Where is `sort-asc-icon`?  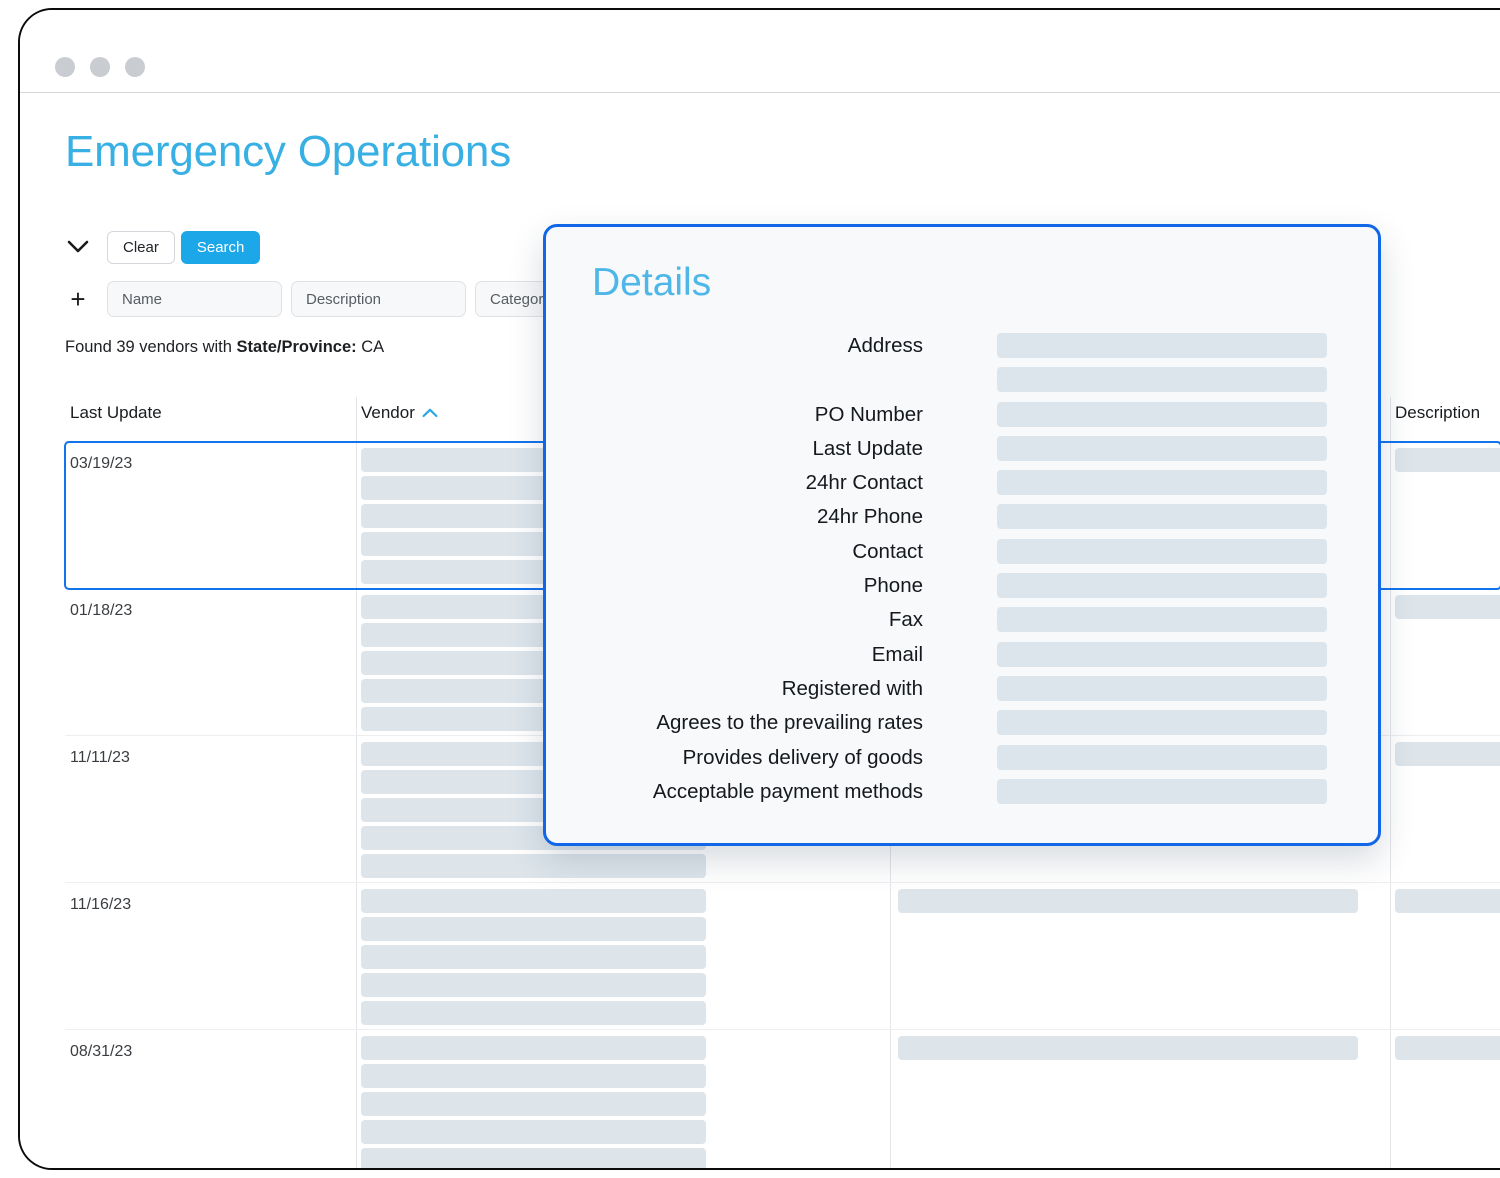 sort-asc-icon is located at coordinates (430, 413).